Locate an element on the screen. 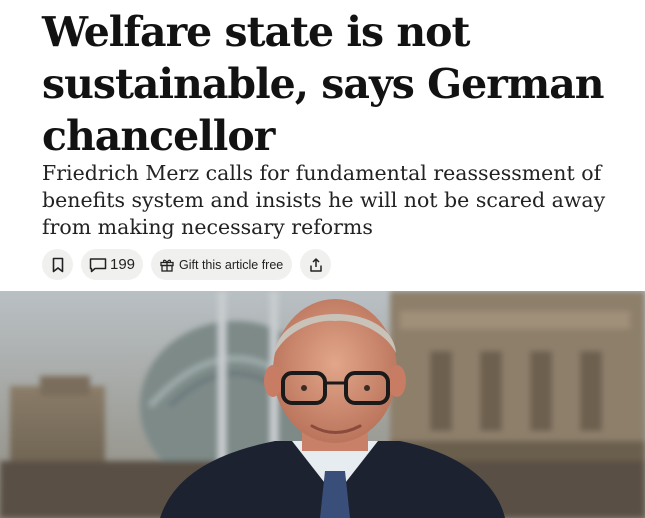 This screenshot has height=518, width=645. share-button is located at coordinates (316, 264).